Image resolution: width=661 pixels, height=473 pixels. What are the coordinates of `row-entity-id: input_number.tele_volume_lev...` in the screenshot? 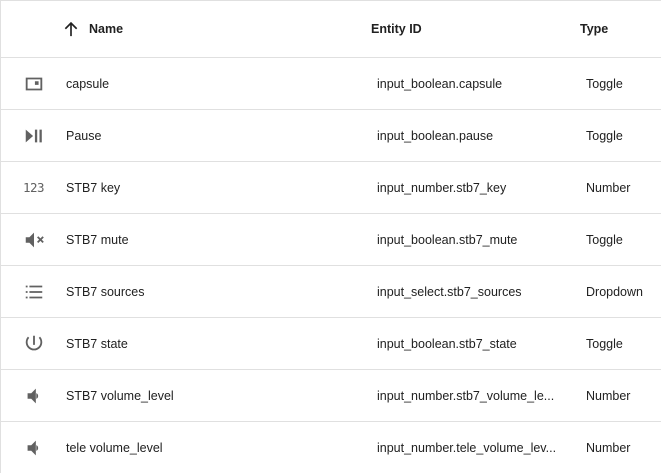 It's located at (467, 447).